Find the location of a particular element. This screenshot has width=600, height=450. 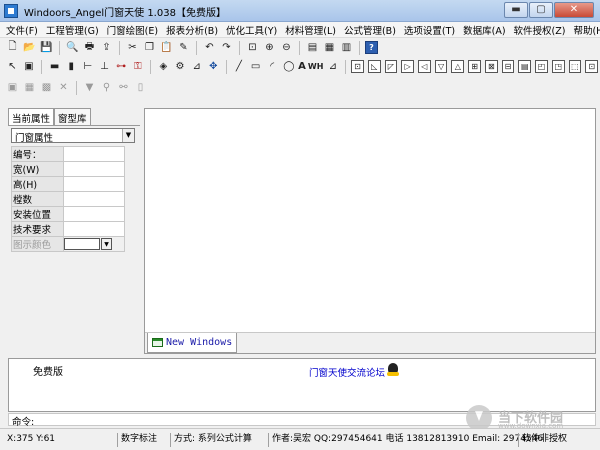

arc-icon: ◜ is located at coordinates (272, 66).